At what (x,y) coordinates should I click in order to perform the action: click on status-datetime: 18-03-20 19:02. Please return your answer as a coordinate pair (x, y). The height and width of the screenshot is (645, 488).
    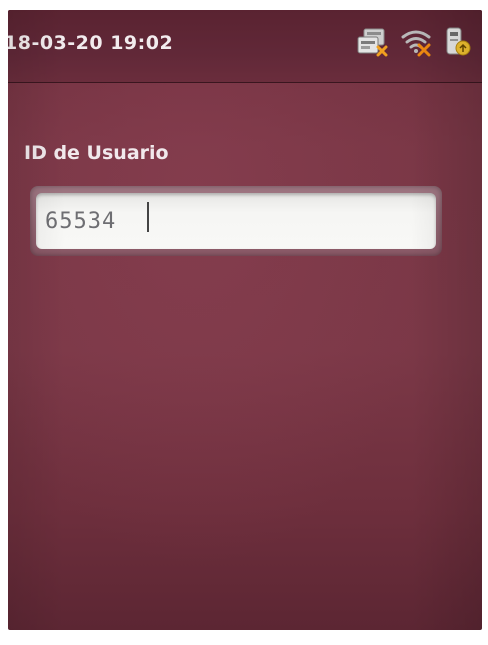
    Looking at the image, I should click on (91, 43).